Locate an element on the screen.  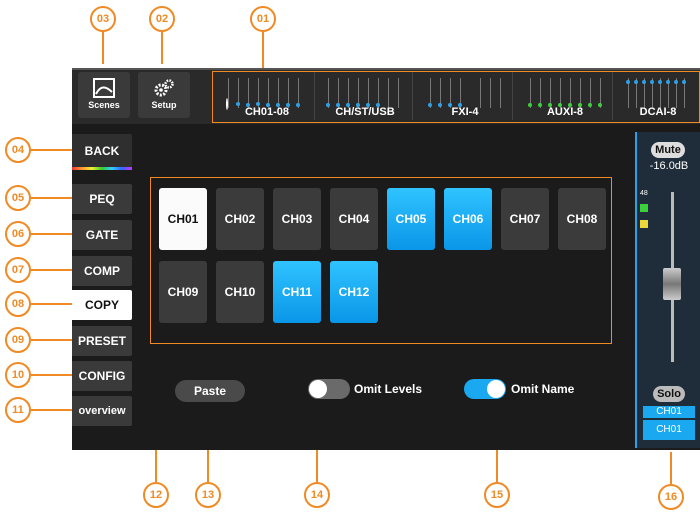
sidebar-item-gate: GATE is located at coordinates (102, 235).